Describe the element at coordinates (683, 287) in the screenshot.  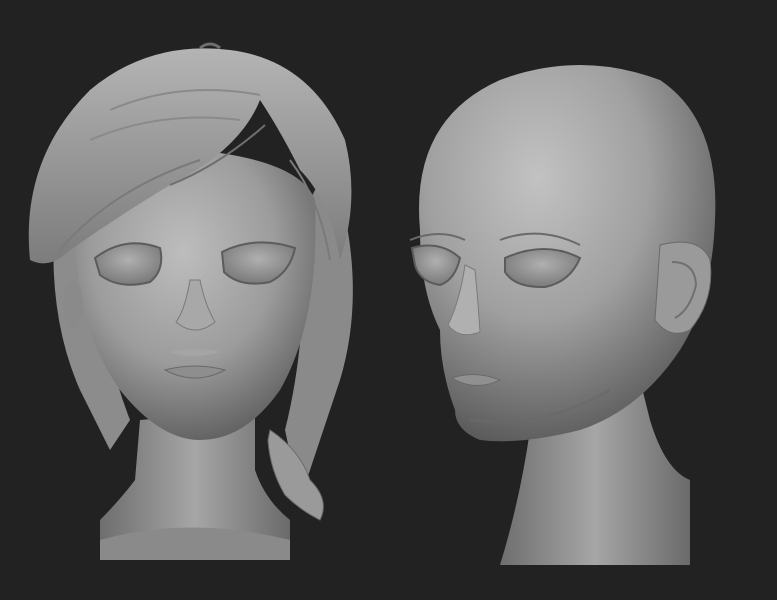
I see `right-ear` at that location.